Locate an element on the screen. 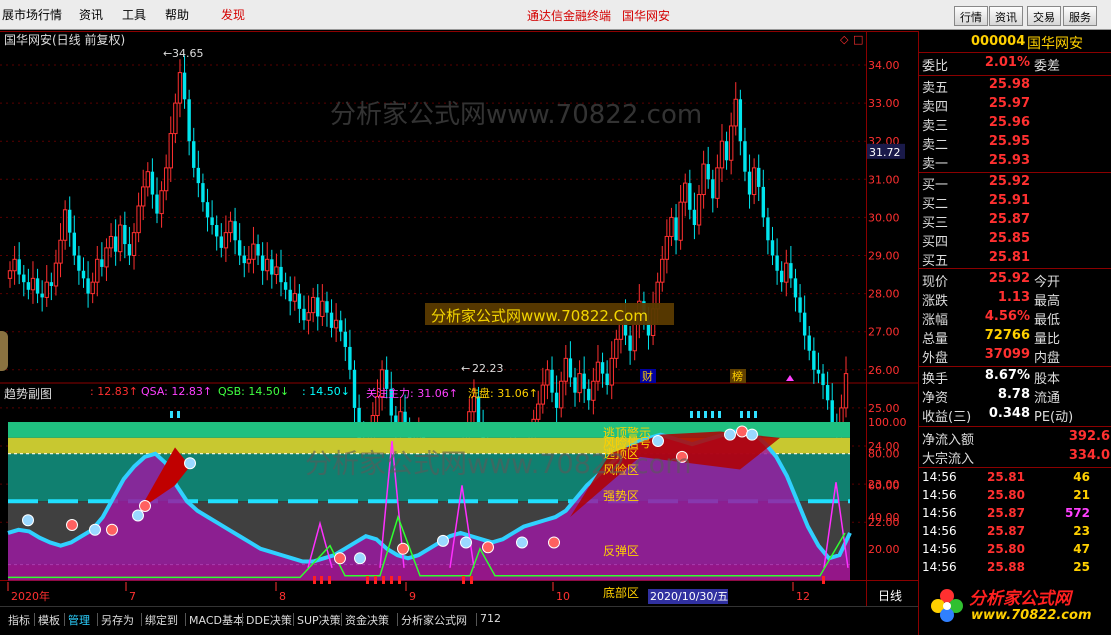 The image size is (1111, 635). formula-tab: 另存为 is located at coordinates (117, 620).